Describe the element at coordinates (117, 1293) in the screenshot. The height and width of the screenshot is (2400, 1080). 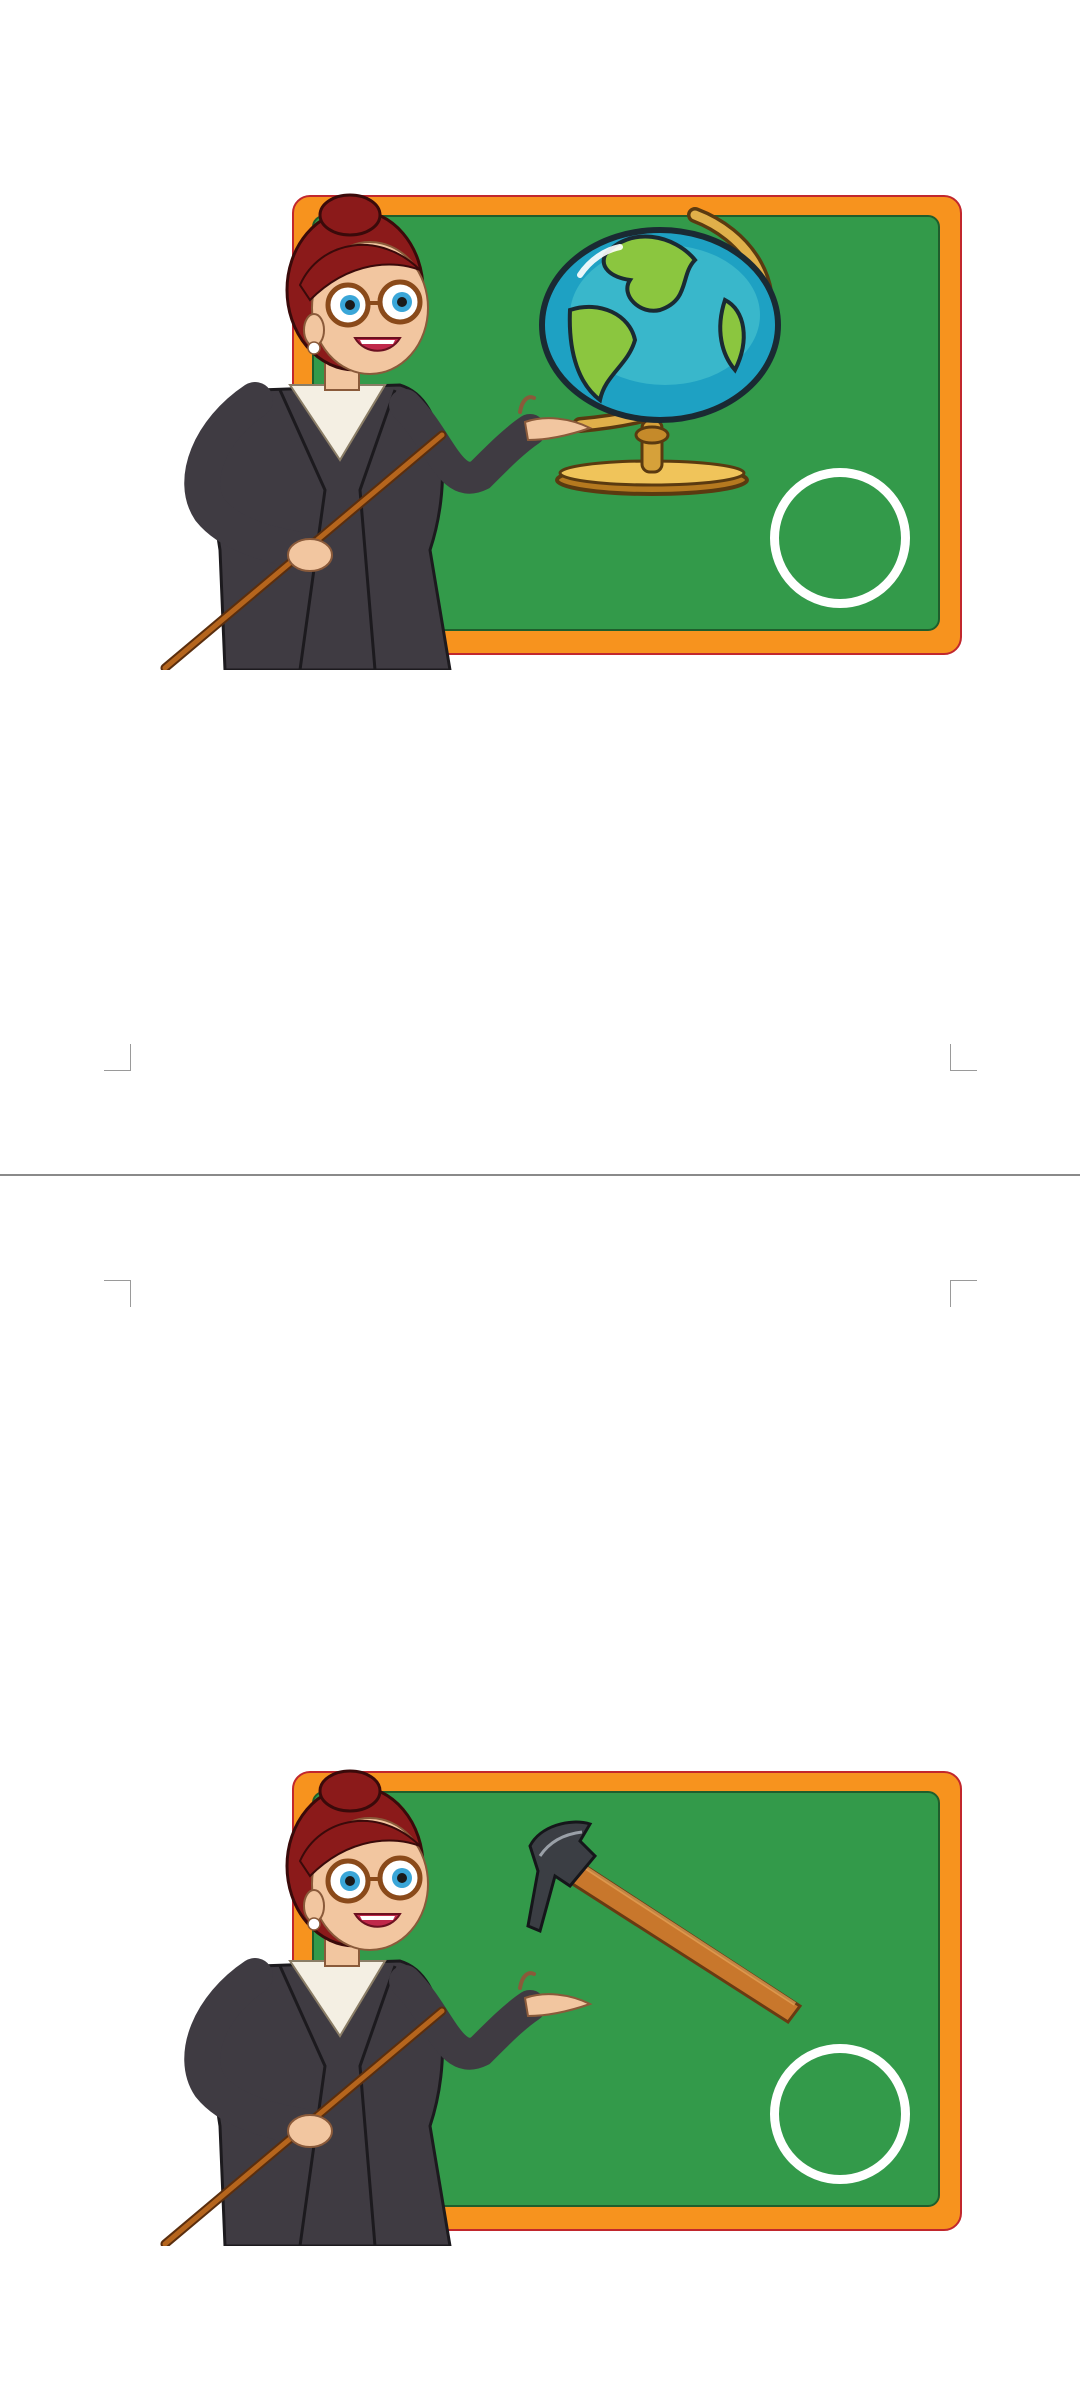
I see `crop-mark-bottom-left` at that location.